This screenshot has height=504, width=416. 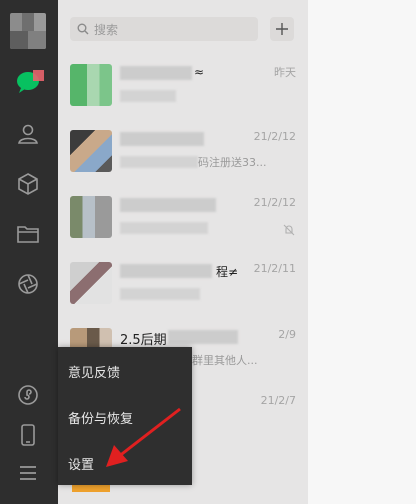 What do you see at coordinates (164, 29) in the screenshot?
I see `search-input: 搜索` at bounding box center [164, 29].